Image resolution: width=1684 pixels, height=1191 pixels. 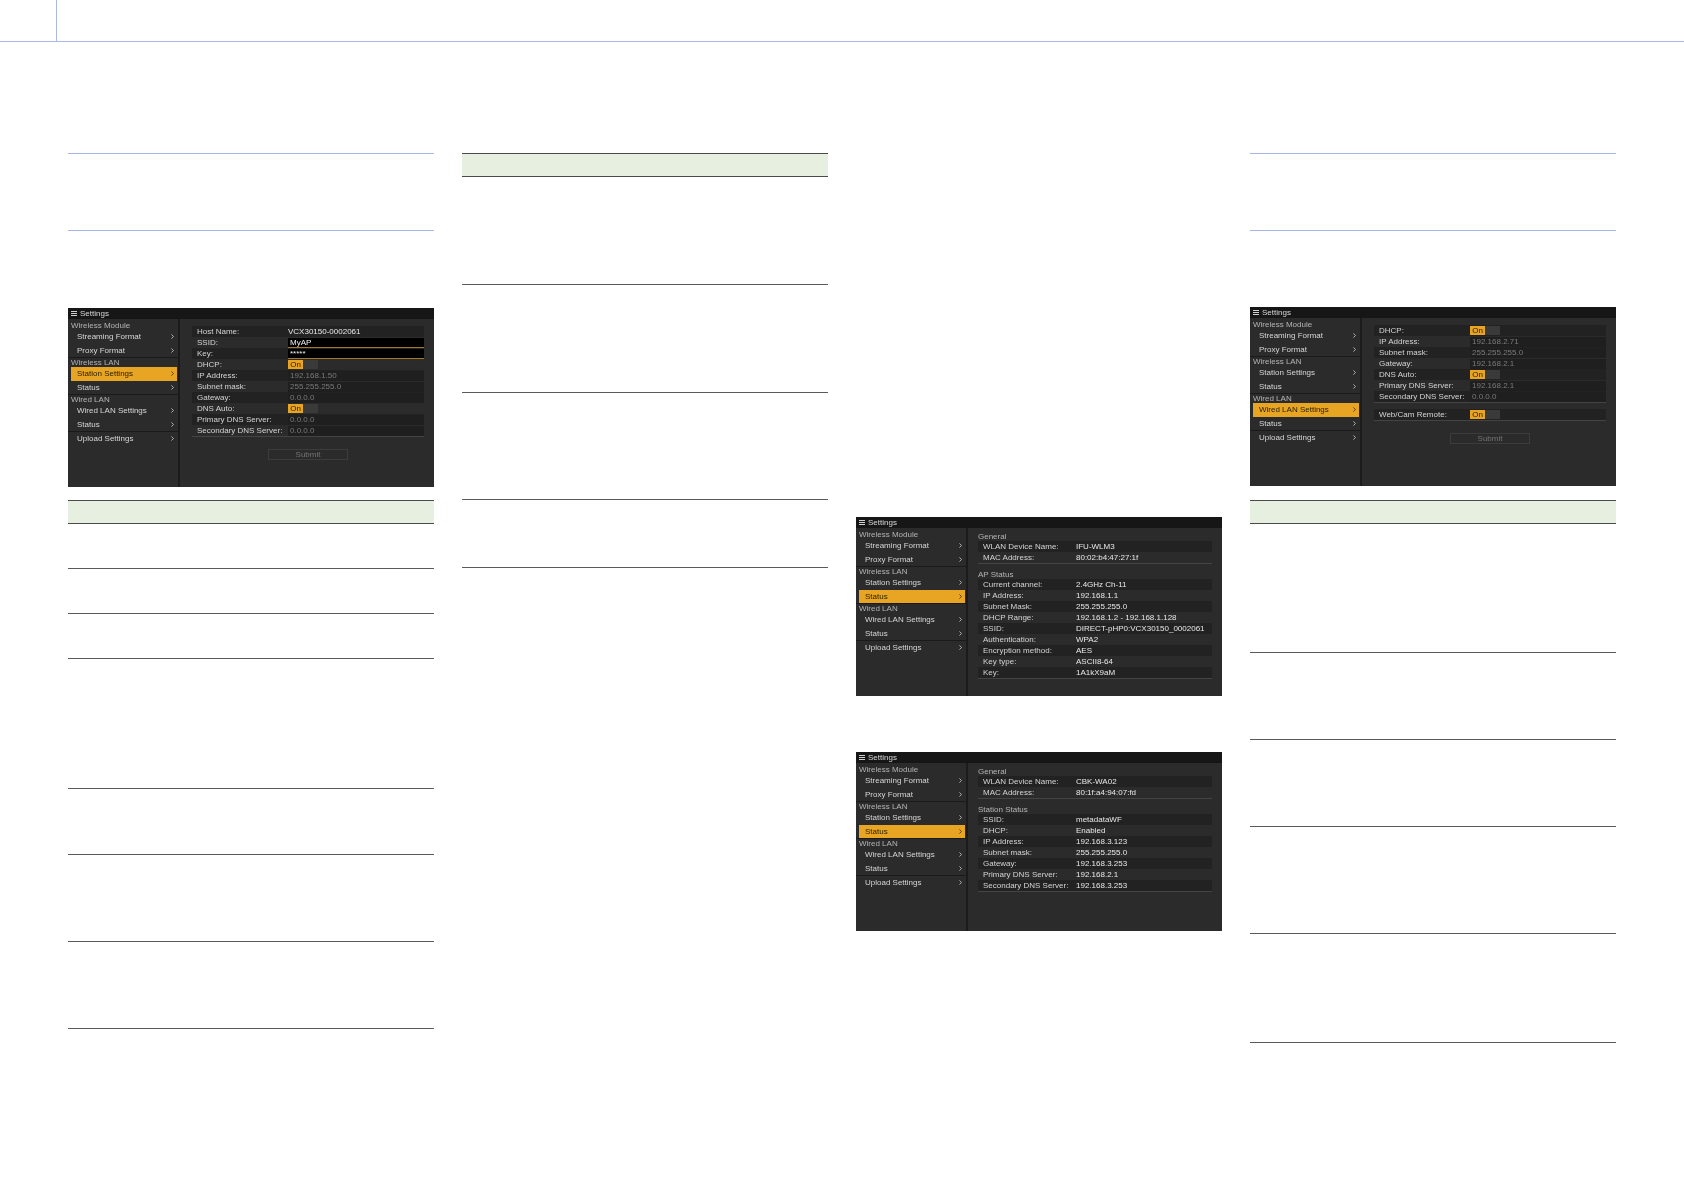 I want to click on field-label: DHCP:, so click(x=995, y=830).